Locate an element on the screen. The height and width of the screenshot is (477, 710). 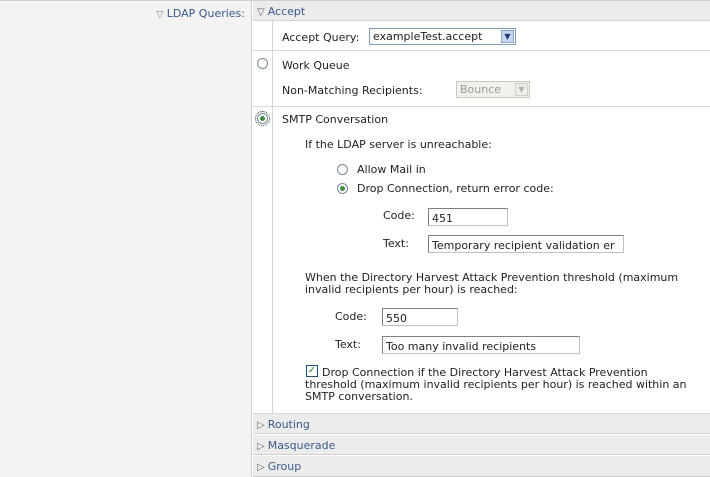
ldap-queries-label: ▽ LDAP Queries: is located at coordinates (200, 13).